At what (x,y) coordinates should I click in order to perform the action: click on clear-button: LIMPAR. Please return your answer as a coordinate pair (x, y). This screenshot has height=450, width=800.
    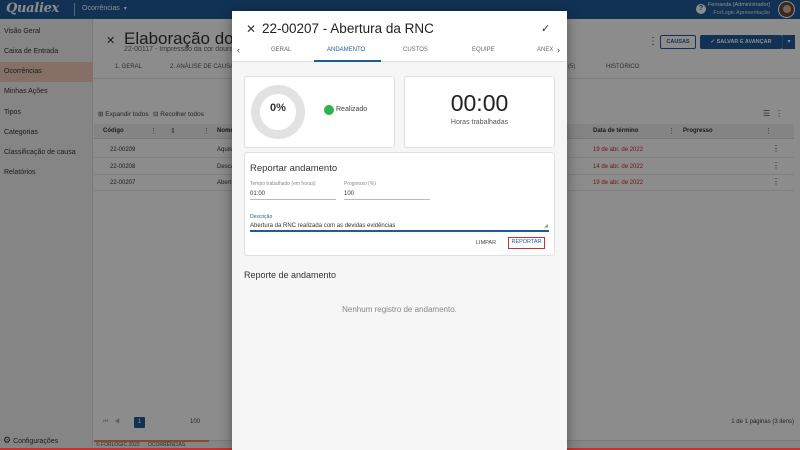
    Looking at the image, I should click on (486, 243).